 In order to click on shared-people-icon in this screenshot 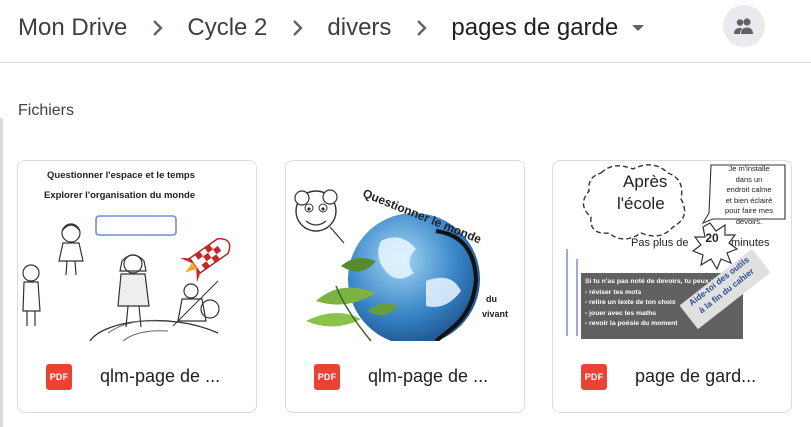, I will do `click(744, 26)`.